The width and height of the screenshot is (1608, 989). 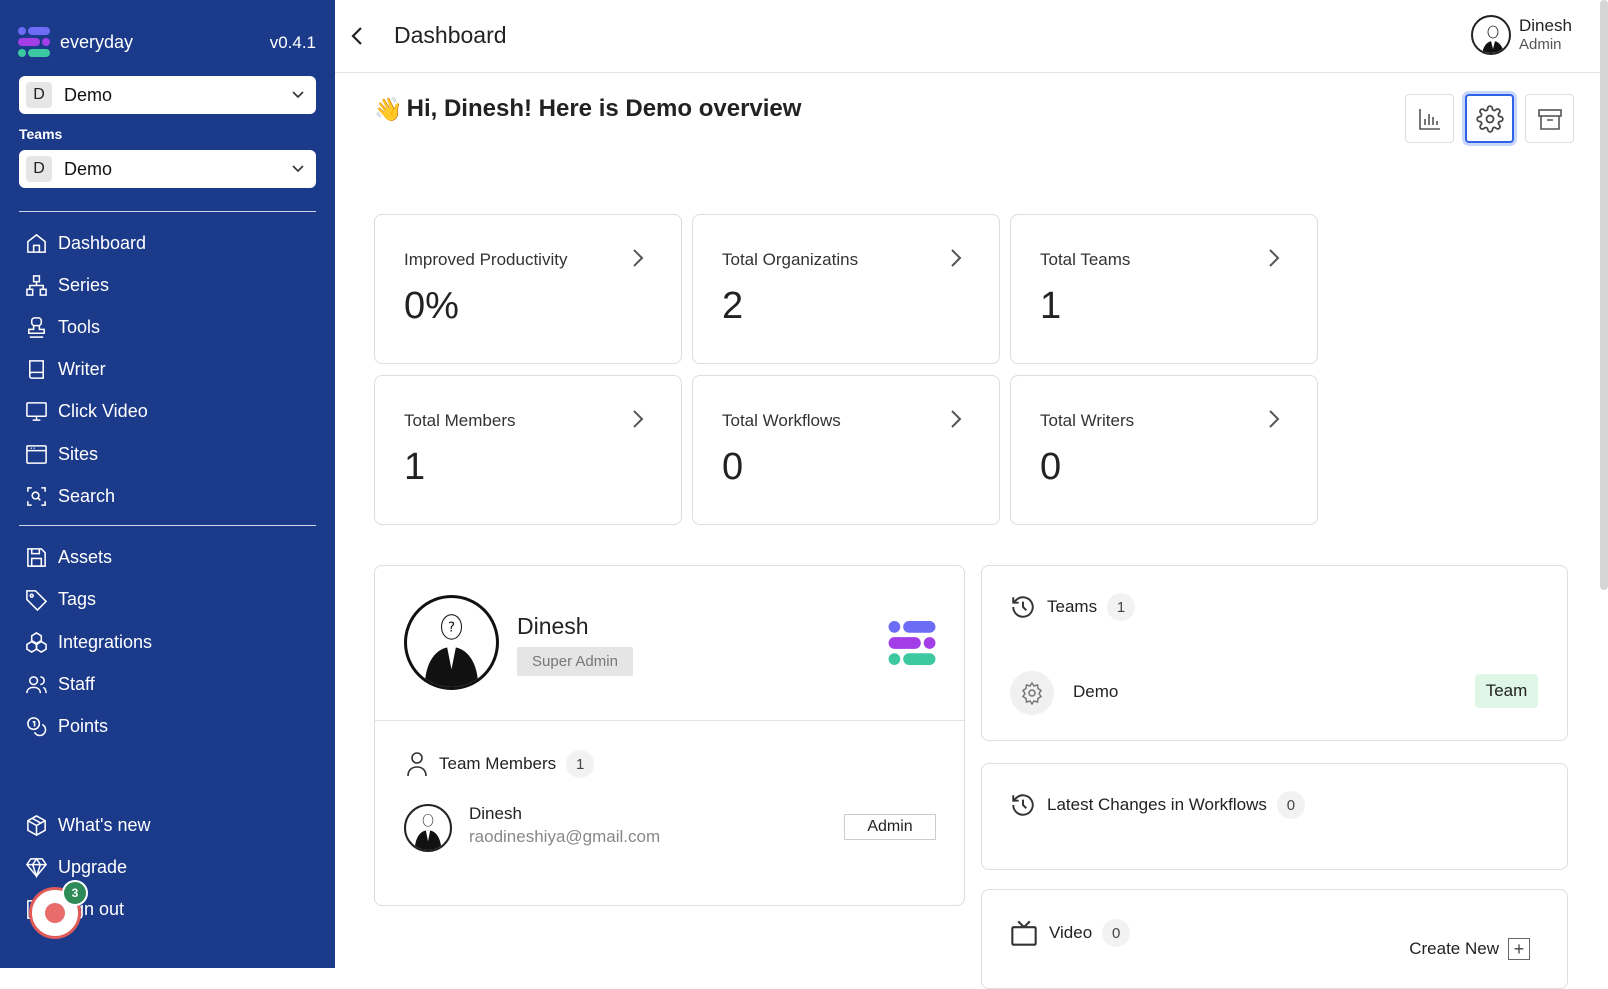 What do you see at coordinates (1489, 118) in the screenshot?
I see `settings-button` at bounding box center [1489, 118].